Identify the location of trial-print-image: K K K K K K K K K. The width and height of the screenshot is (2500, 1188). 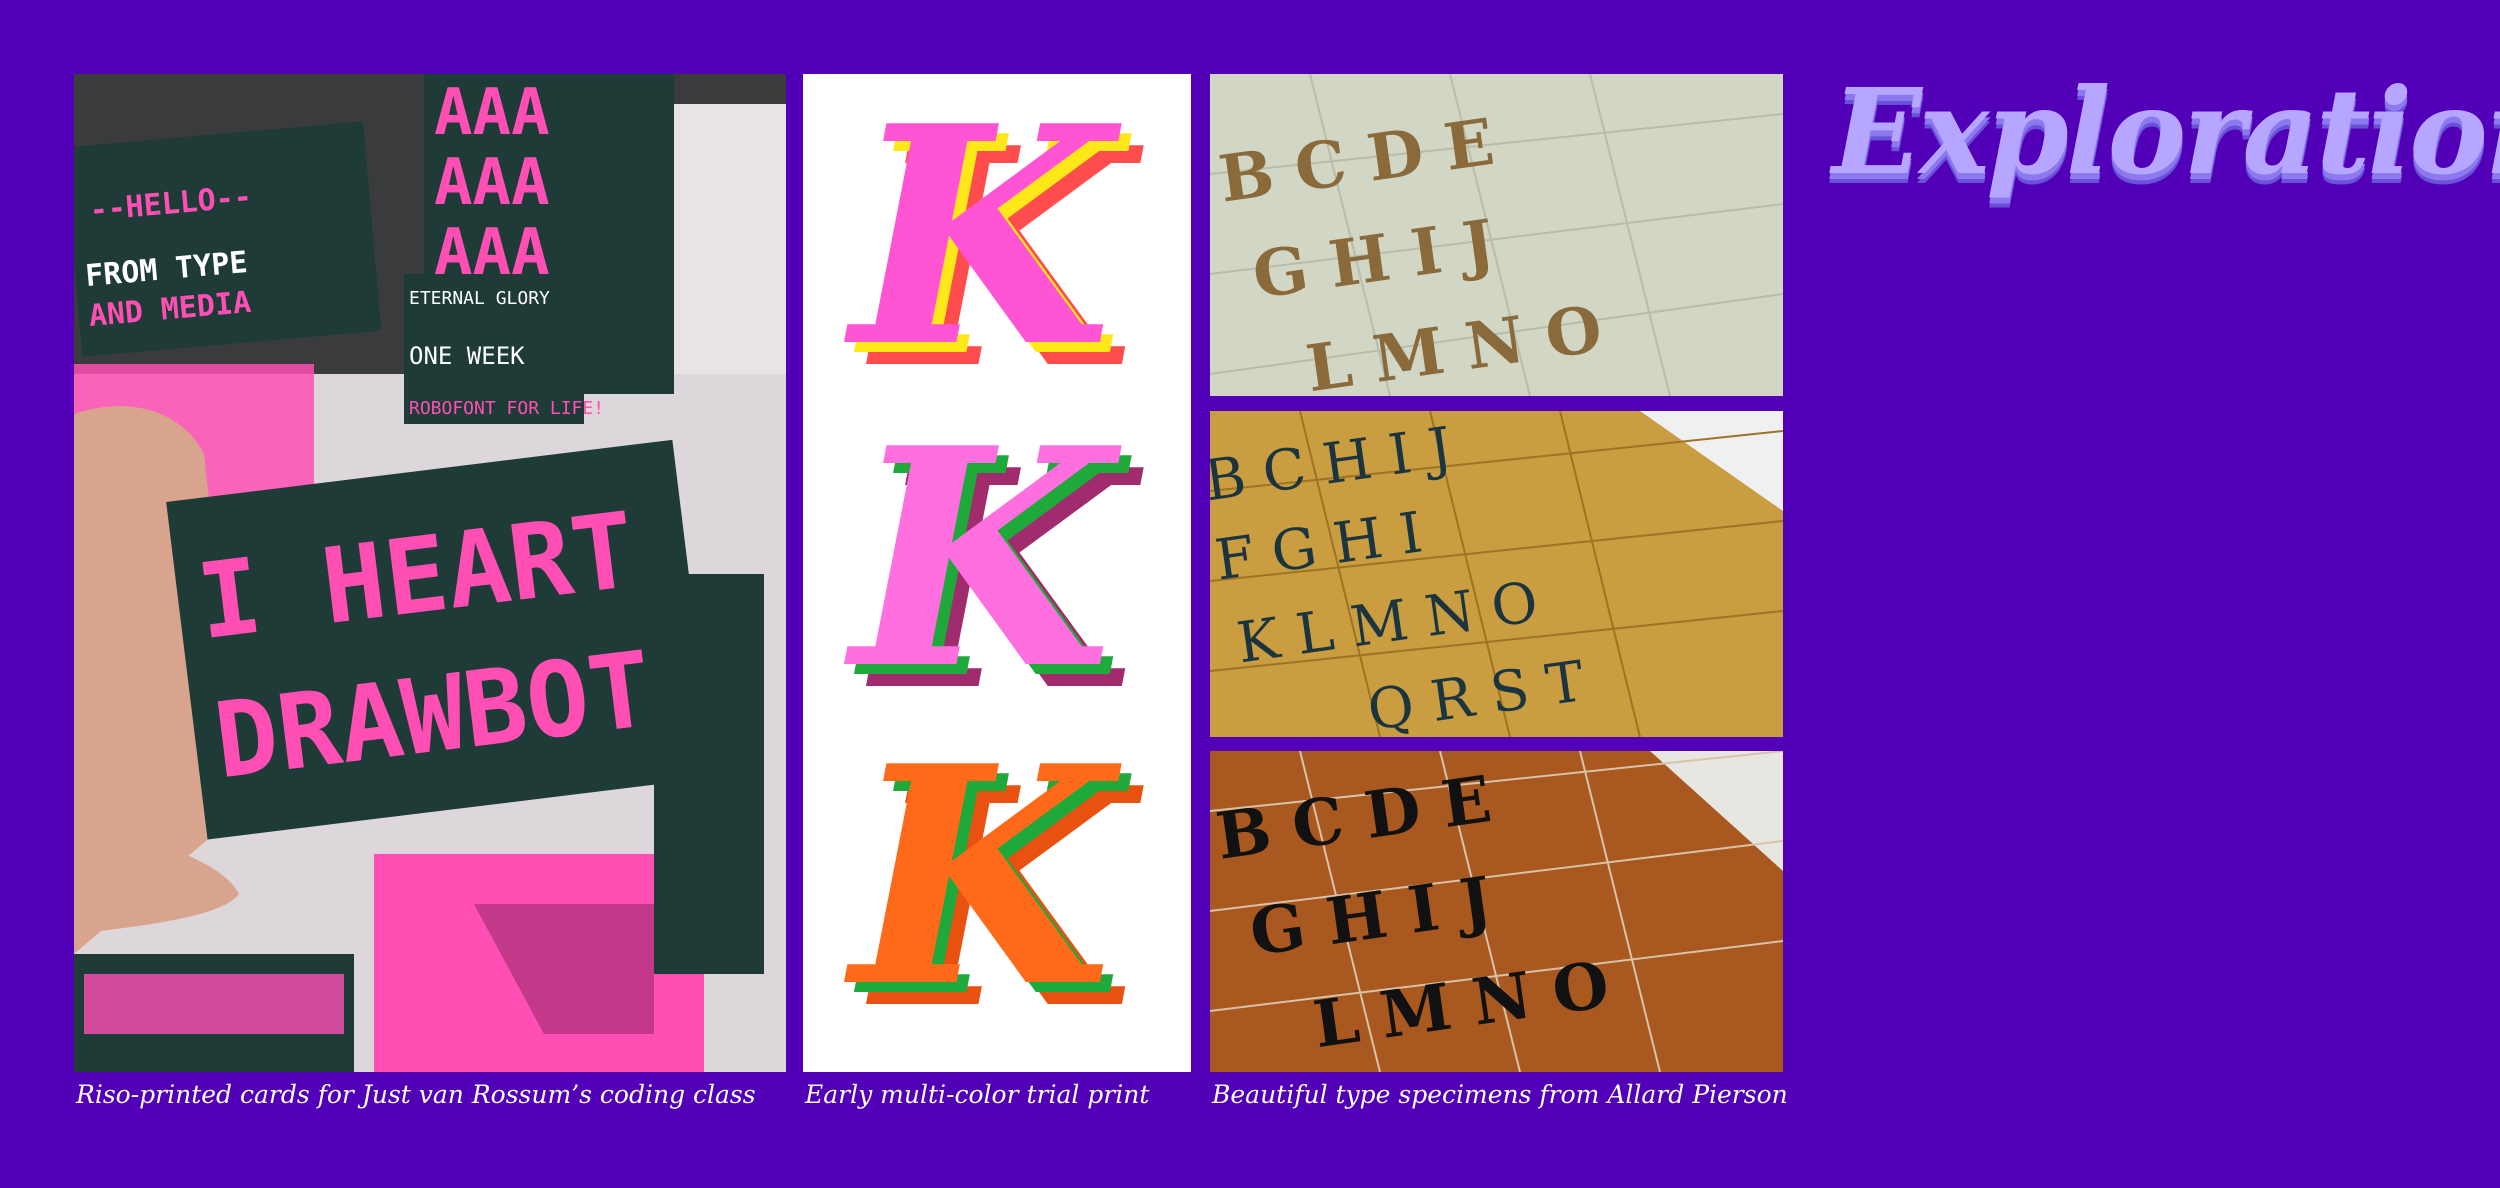
(997, 573).